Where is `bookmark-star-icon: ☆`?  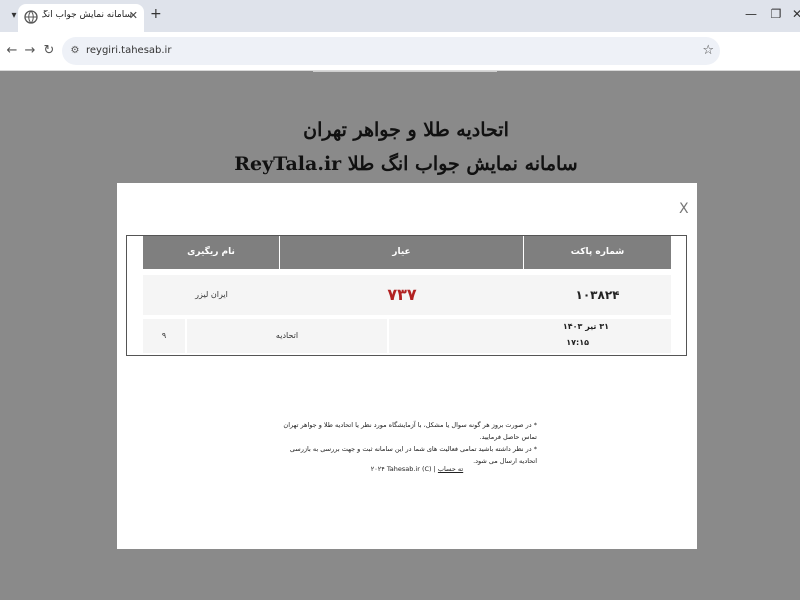 bookmark-star-icon: ☆ is located at coordinates (708, 50).